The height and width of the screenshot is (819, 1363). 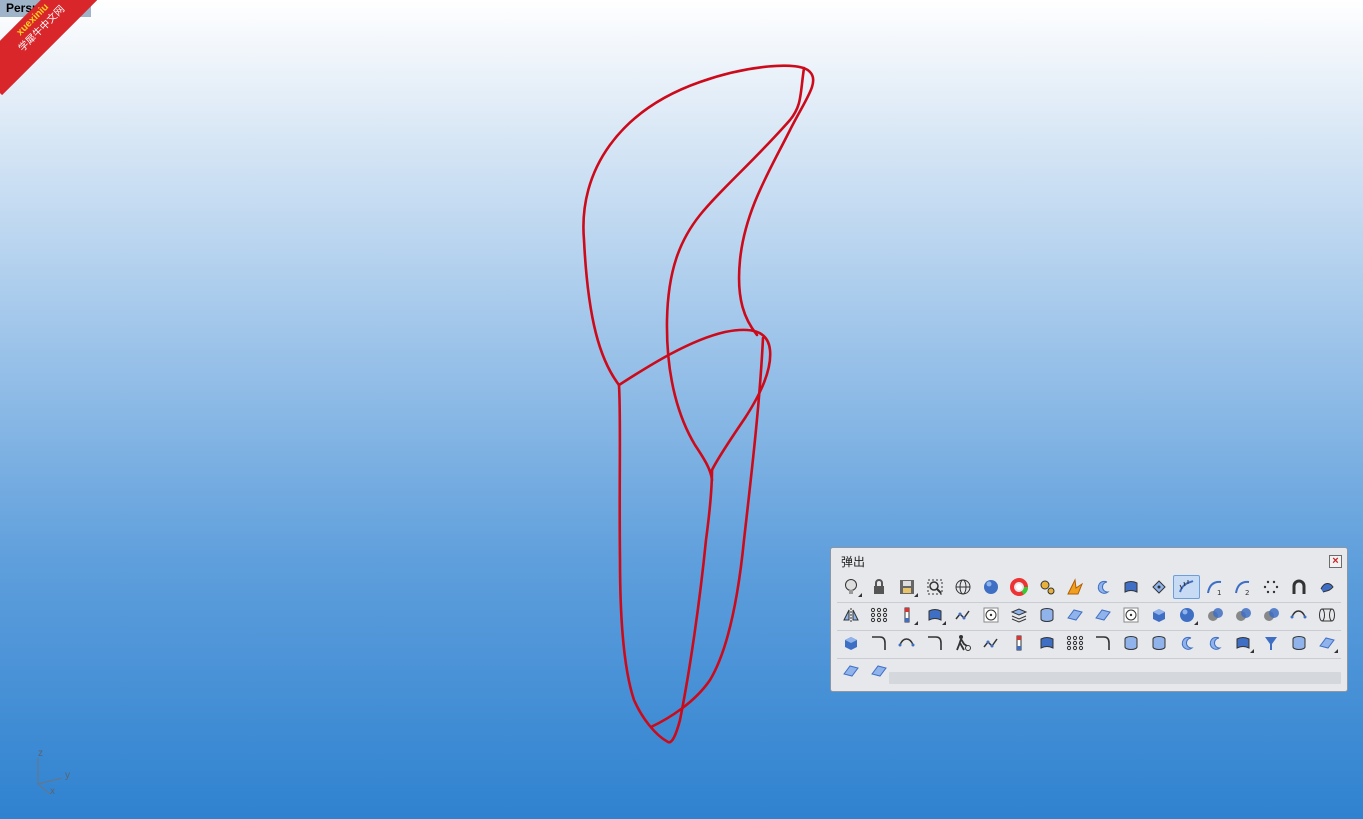 I want to click on circle-point-icon, so click(x=1131, y=615).